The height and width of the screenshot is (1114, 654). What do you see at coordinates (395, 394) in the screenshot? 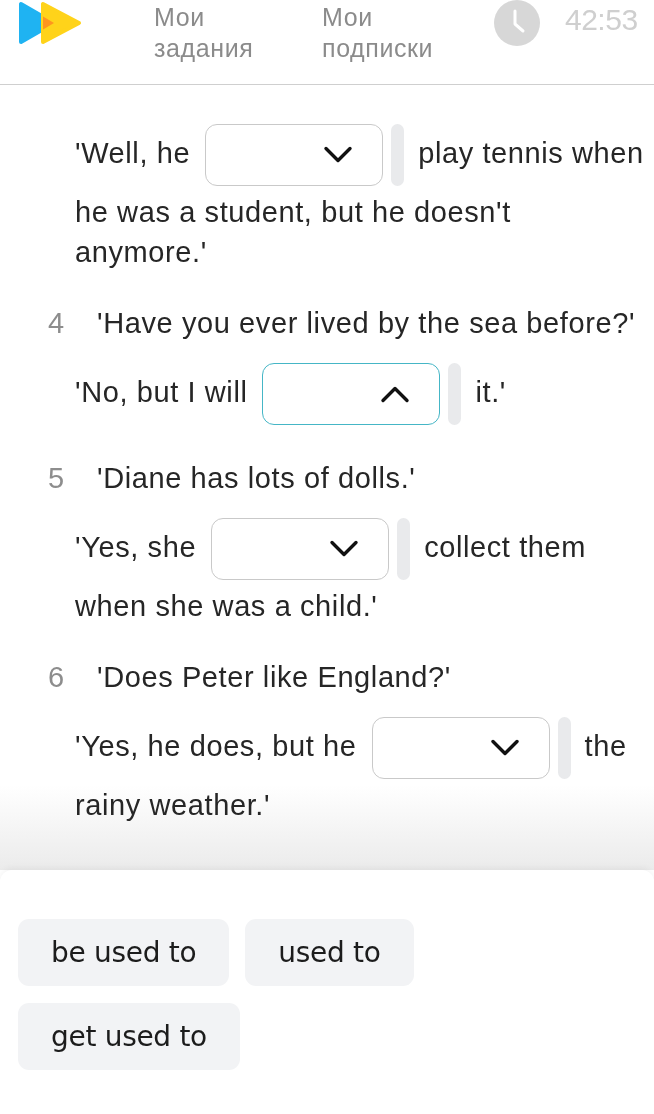
I see `chevron-up-icon` at bounding box center [395, 394].